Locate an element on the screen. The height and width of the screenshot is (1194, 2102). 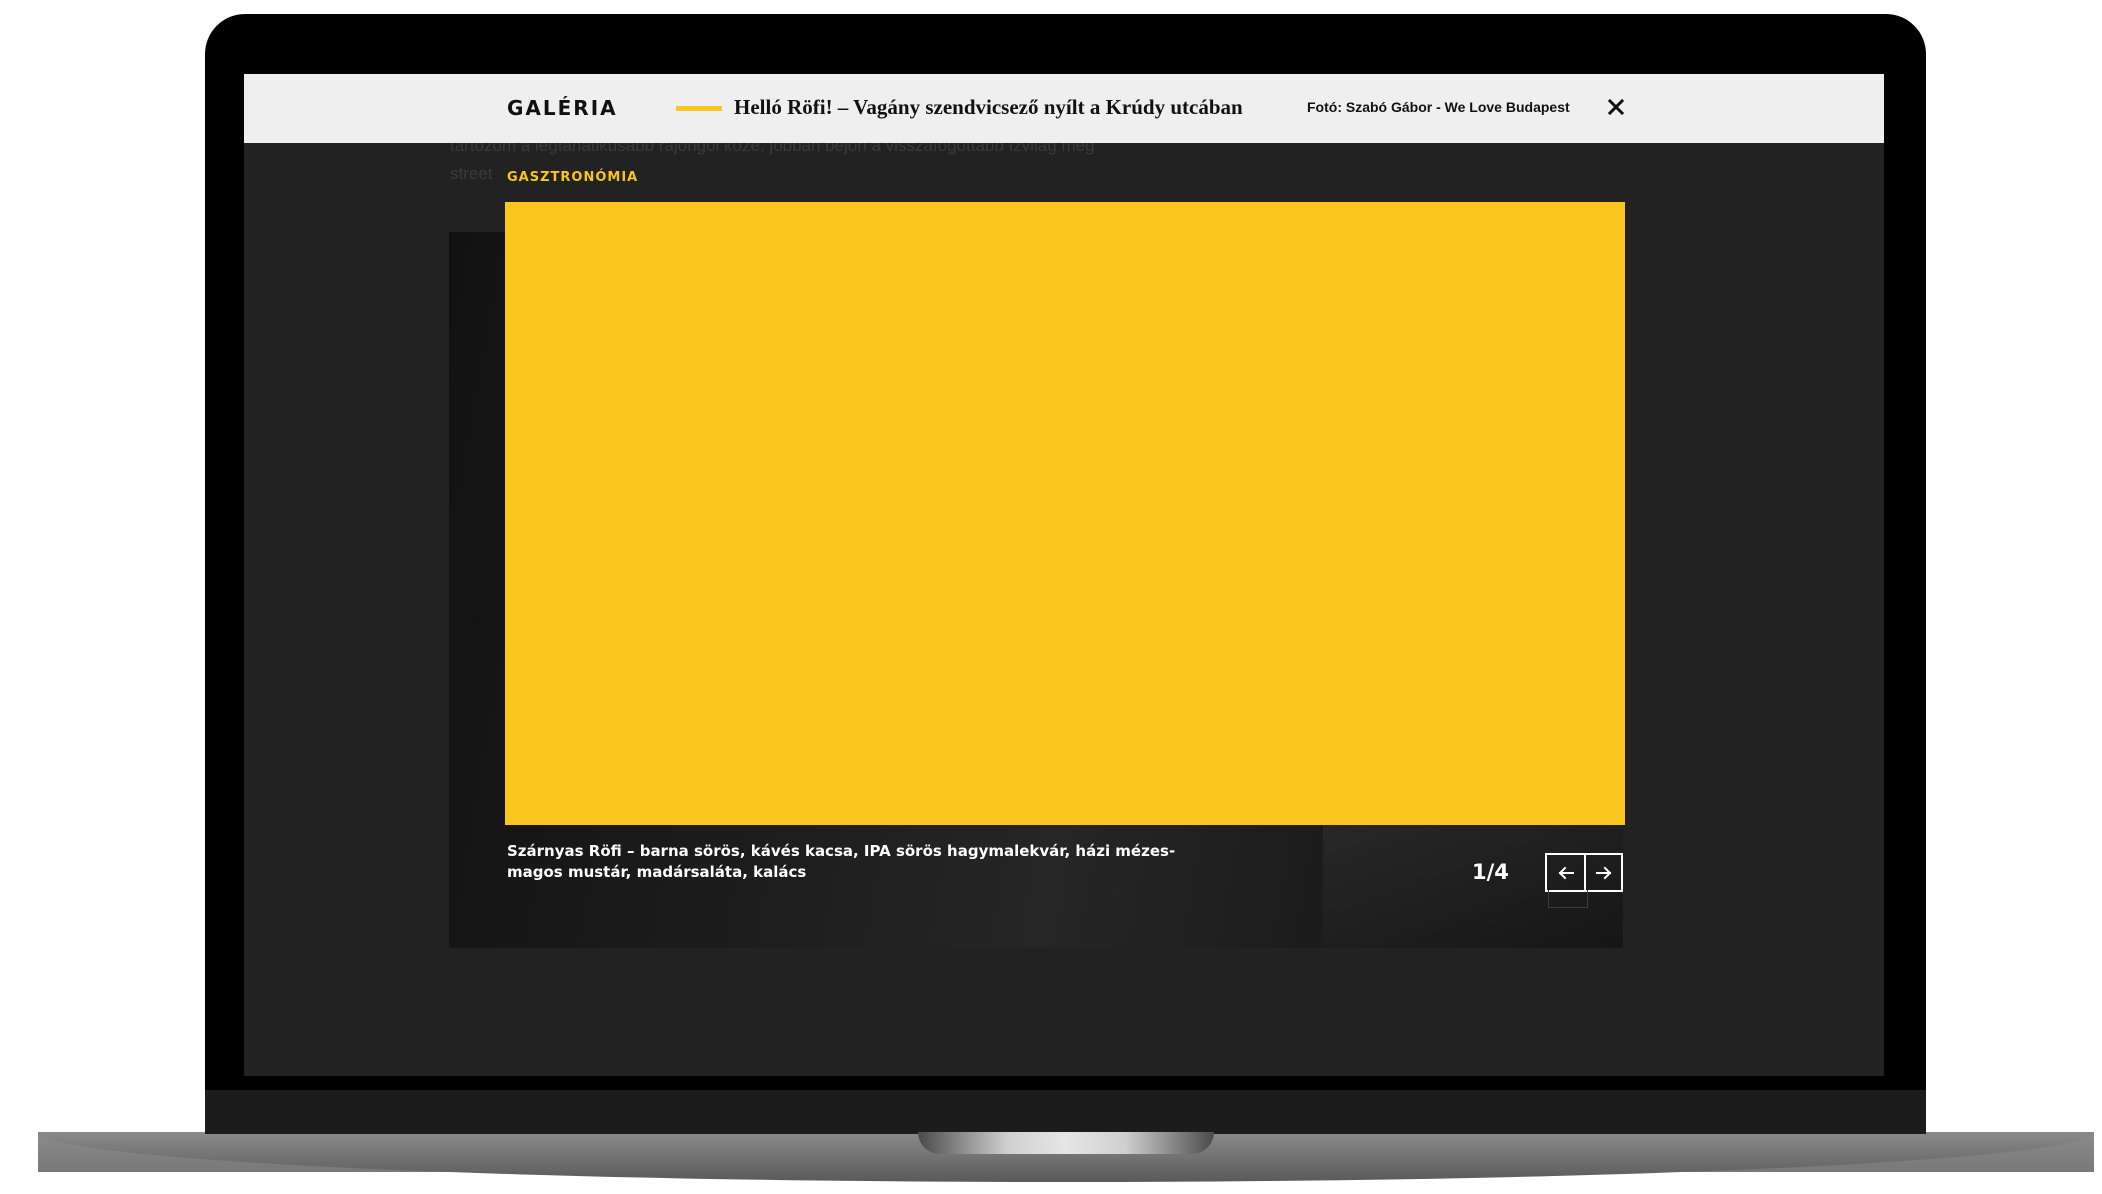
arrow-left-icon is located at coordinates (1566, 872).